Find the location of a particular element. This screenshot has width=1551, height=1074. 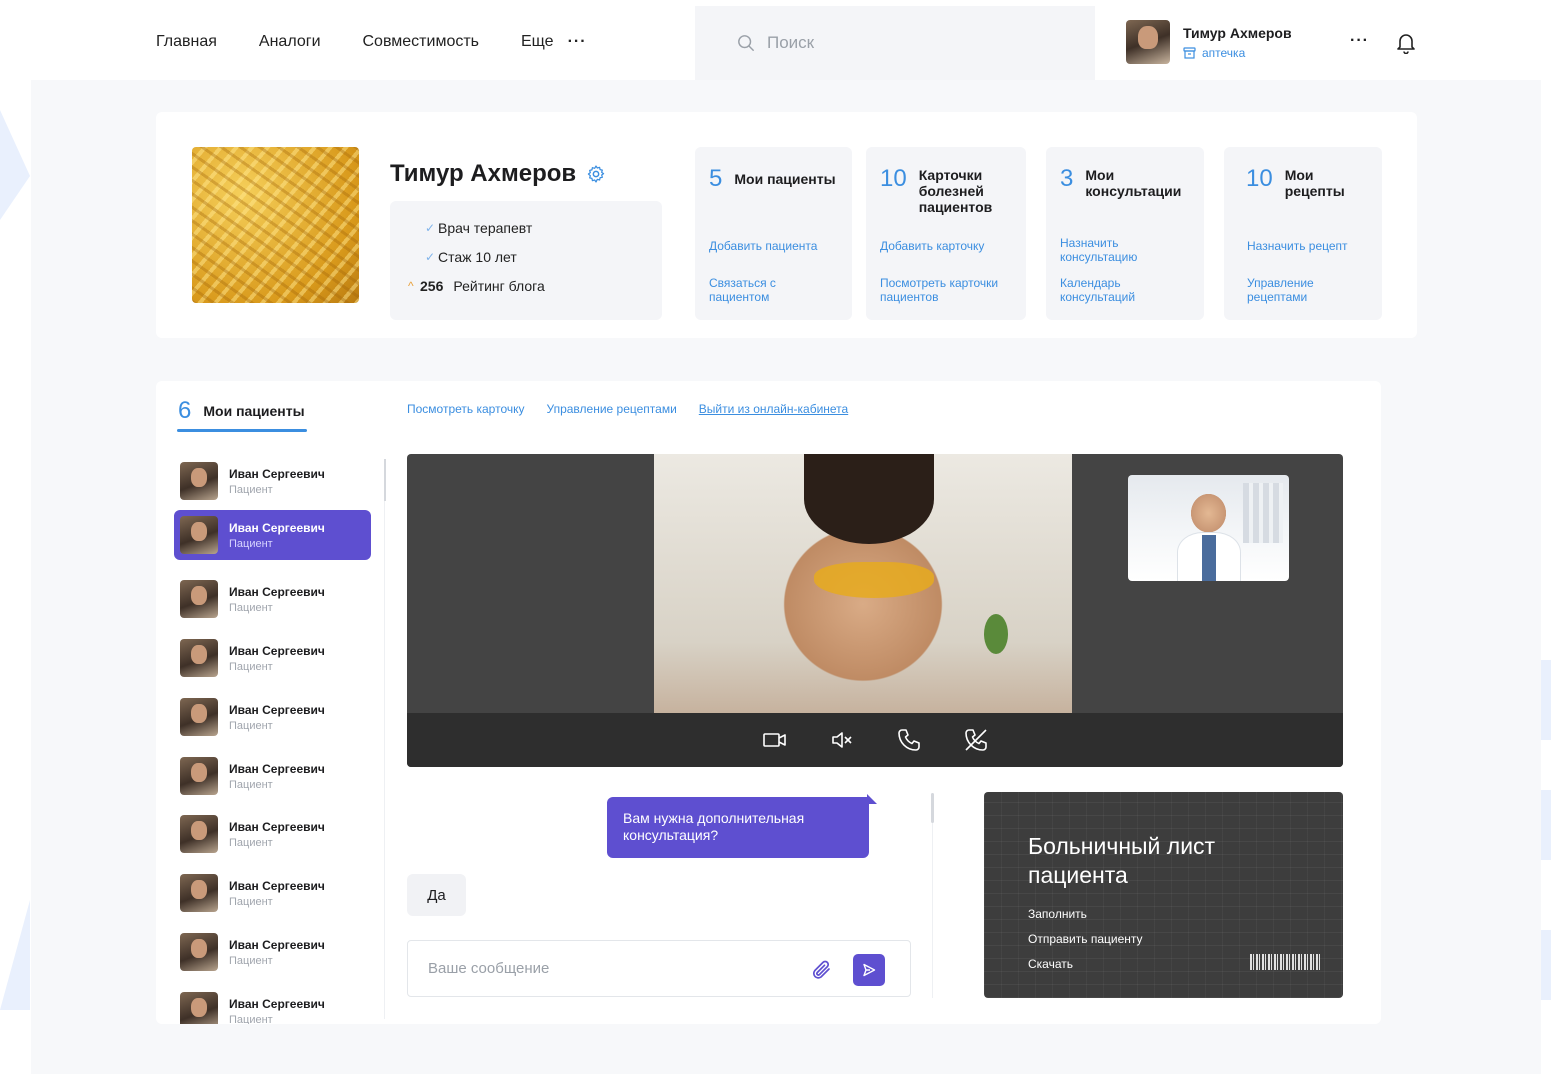

assign-prescription-link: Назначить рецепт is located at coordinates (1297, 246).